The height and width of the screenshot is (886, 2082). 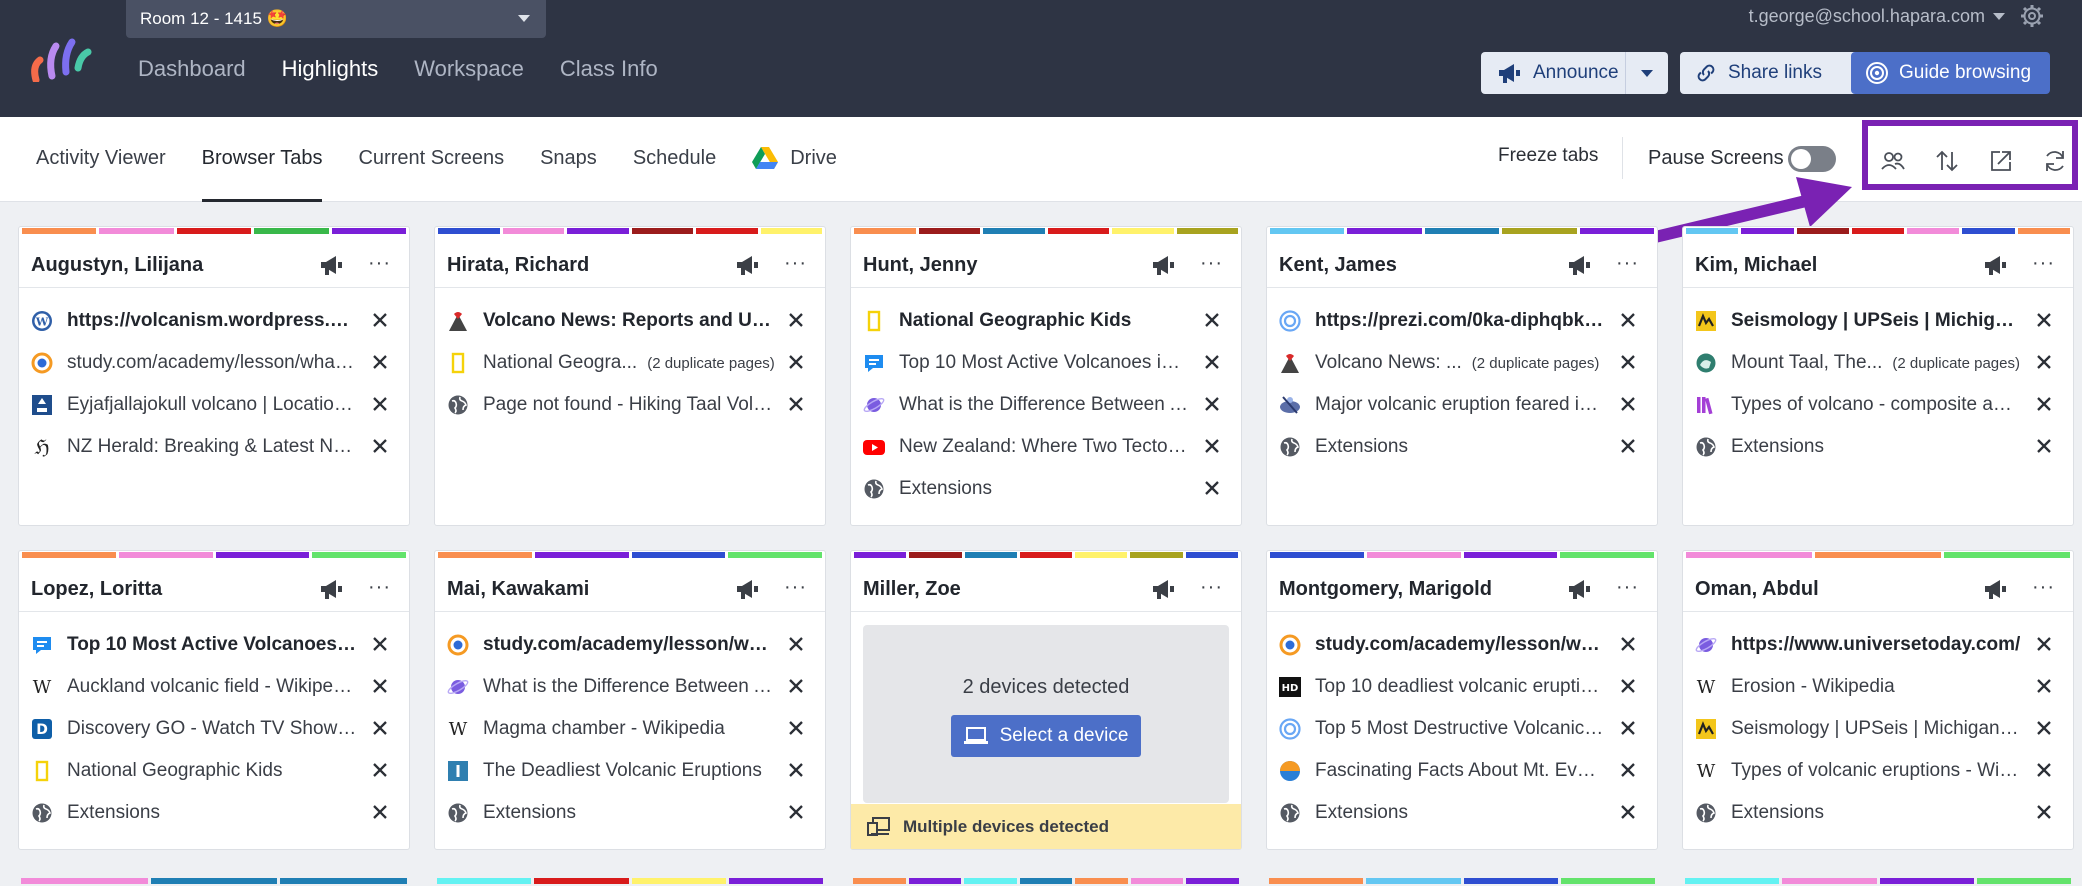 I want to click on room-selector: Room 12 - 1415 🤩, so click(x=336, y=19).